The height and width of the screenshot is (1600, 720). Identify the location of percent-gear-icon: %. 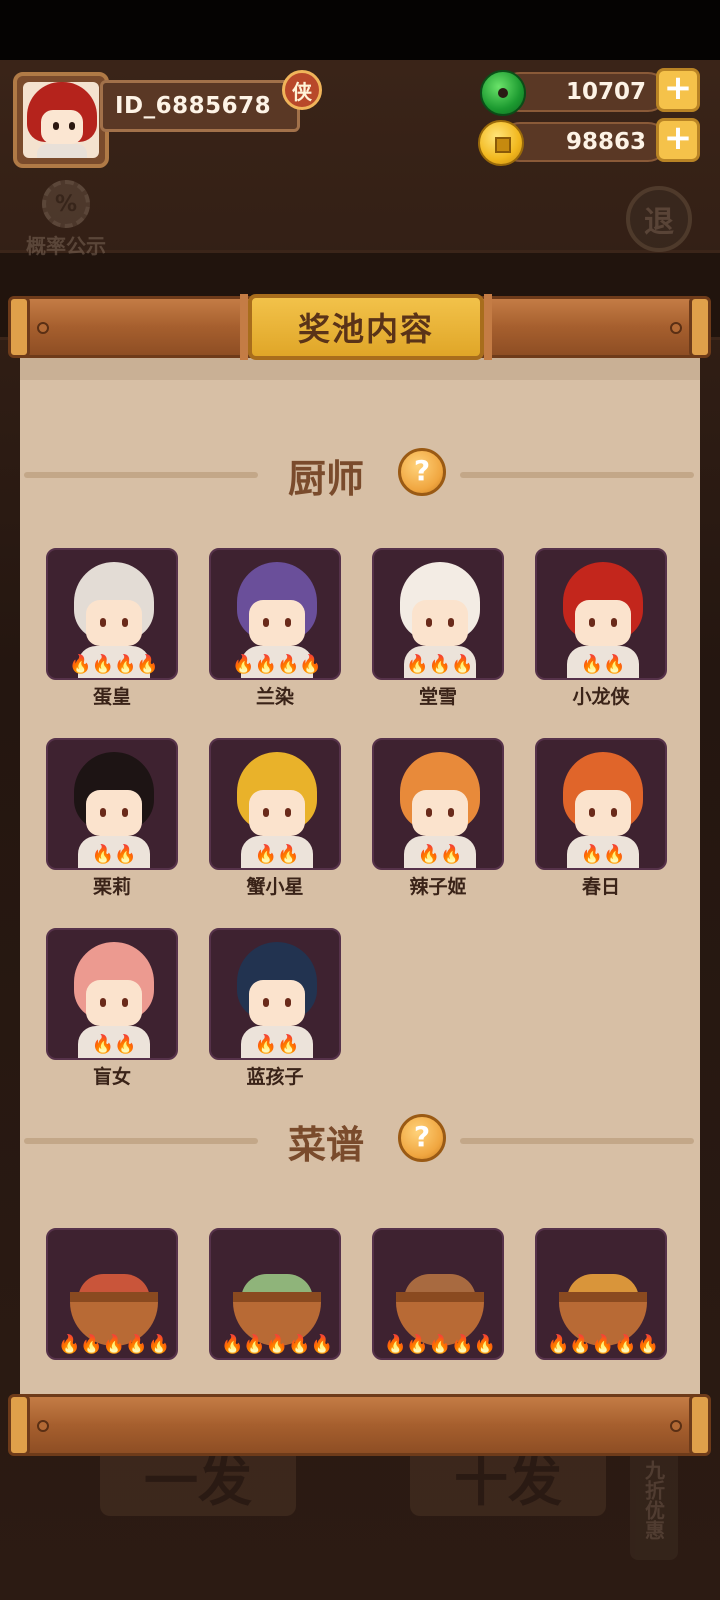
(66, 204).